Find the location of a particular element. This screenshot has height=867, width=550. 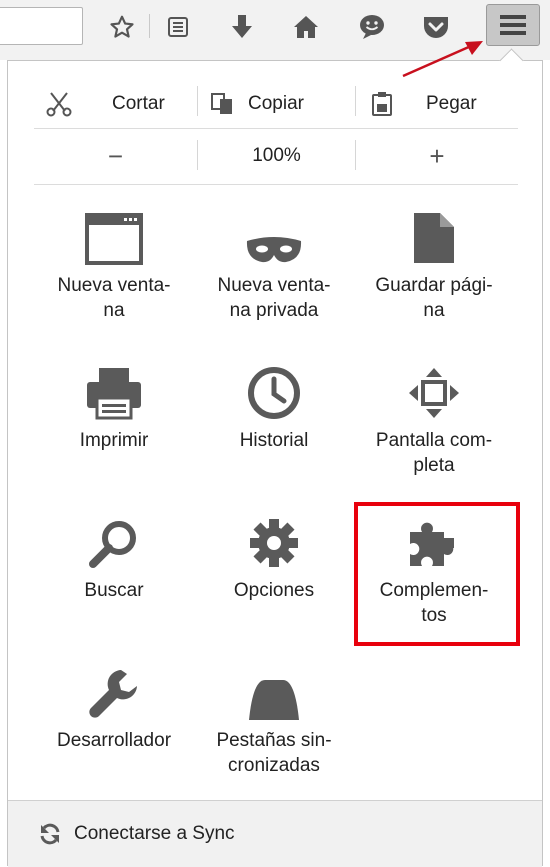

copy-label: Copiar is located at coordinates (276, 103).